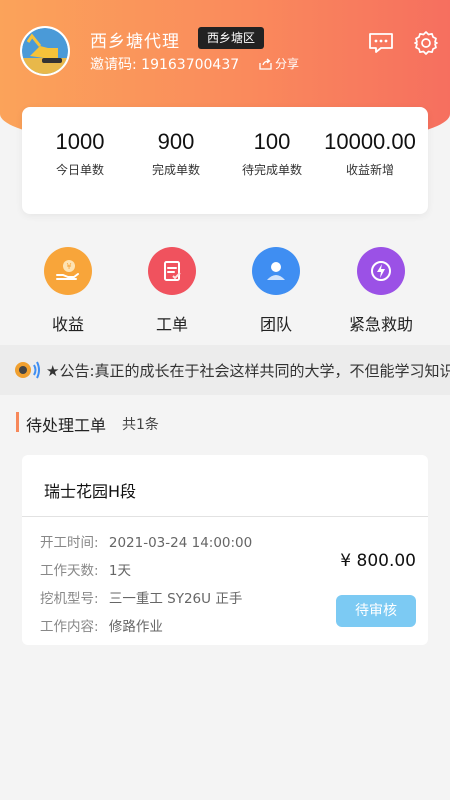 This screenshot has height=800, width=450. I want to click on stat-value: 10000.00, so click(370, 141).